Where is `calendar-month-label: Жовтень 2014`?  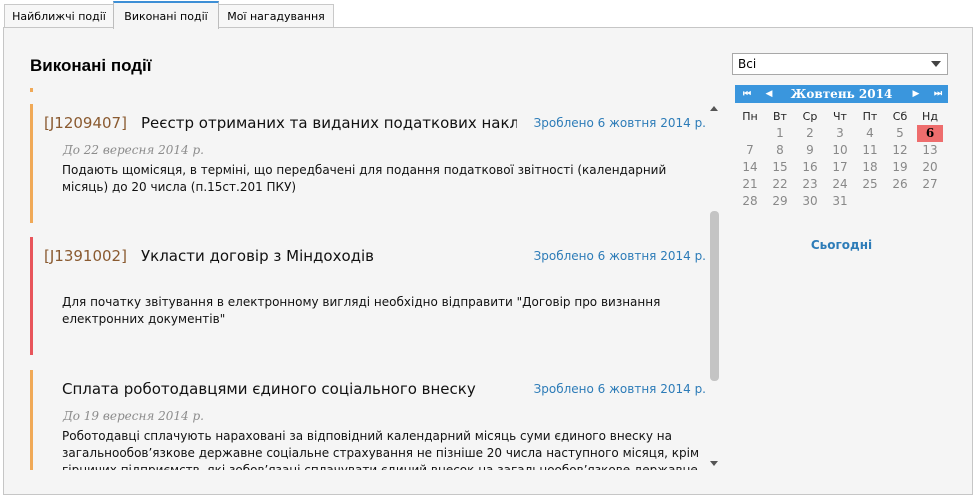 calendar-month-label: Жовтень 2014 is located at coordinates (841, 94).